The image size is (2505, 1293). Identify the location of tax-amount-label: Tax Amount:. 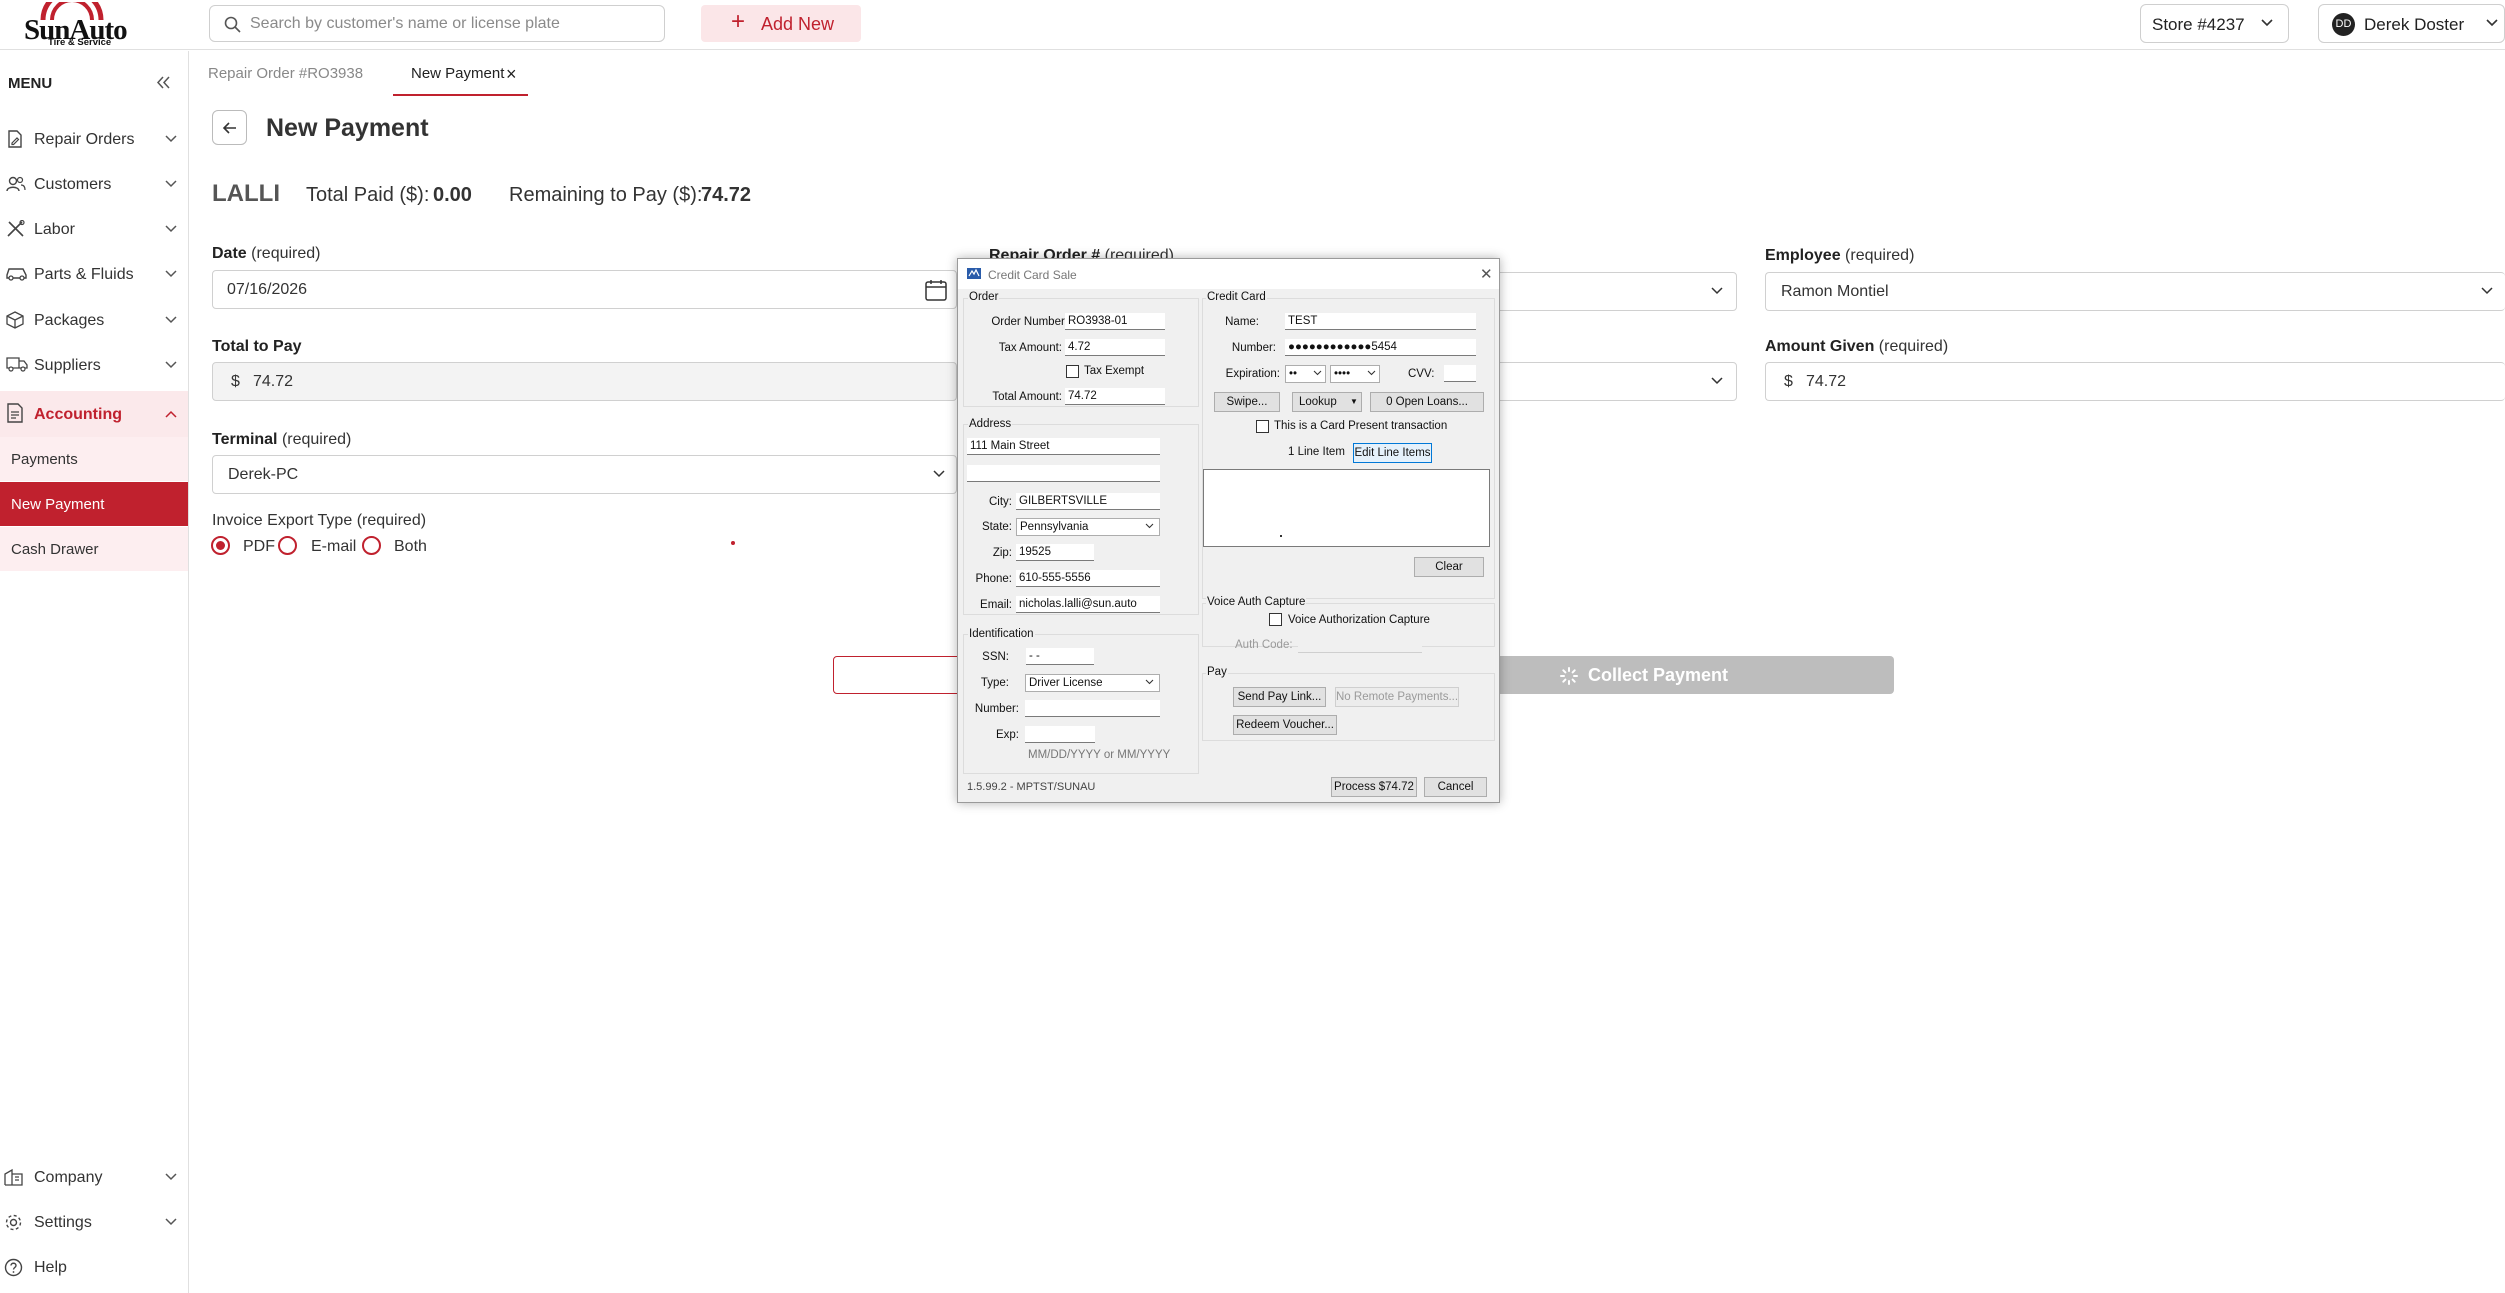
(1030, 348).